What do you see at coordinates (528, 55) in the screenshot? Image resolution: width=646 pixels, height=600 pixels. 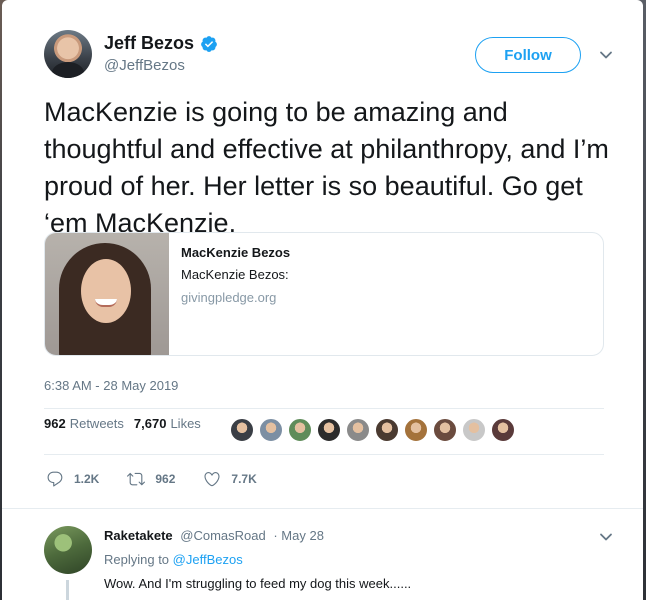 I see `follow-button: Follow` at bounding box center [528, 55].